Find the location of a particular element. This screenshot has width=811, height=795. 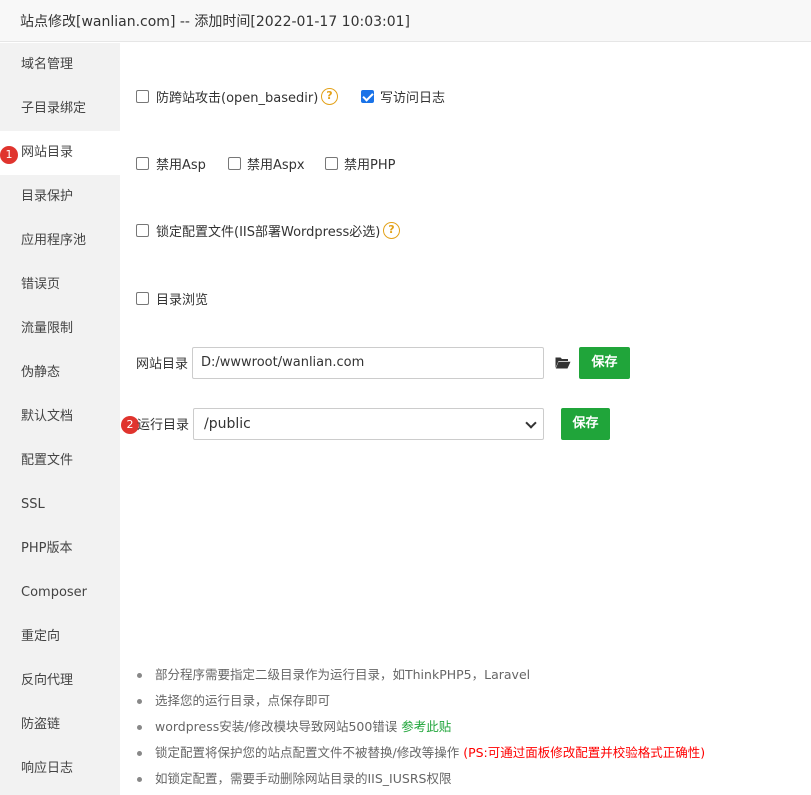

disable-asp-checkbox is located at coordinates (142, 163).